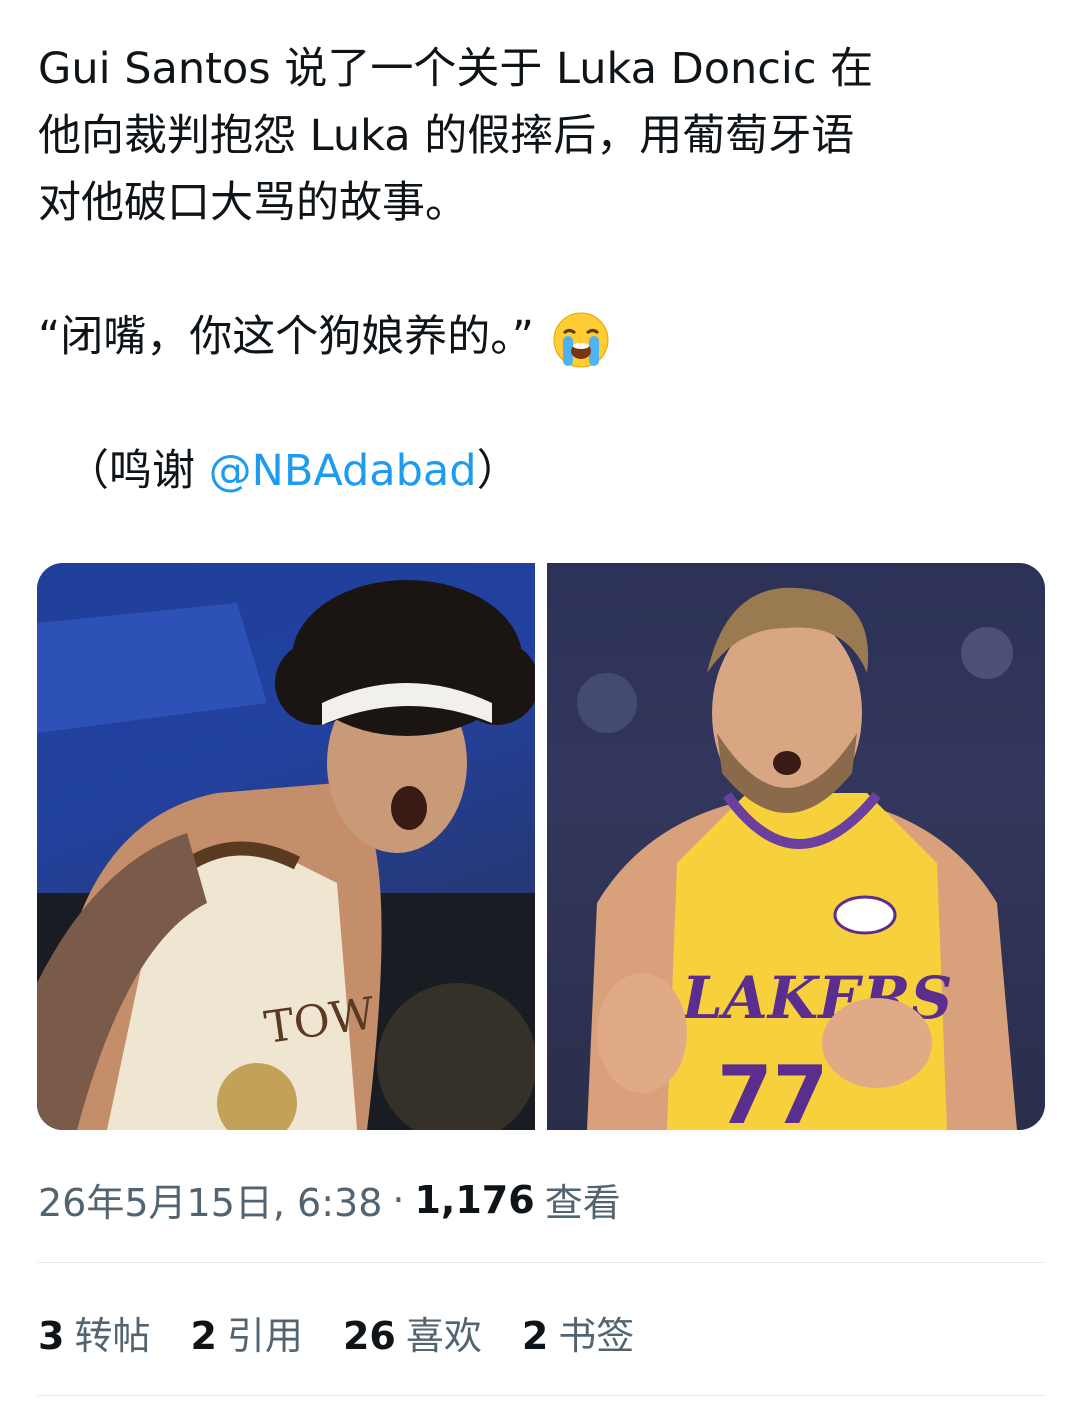 This screenshot has width=1080, height=1407. What do you see at coordinates (137, 471) in the screenshot?
I see `credit-prefix: （鸣谢` at bounding box center [137, 471].